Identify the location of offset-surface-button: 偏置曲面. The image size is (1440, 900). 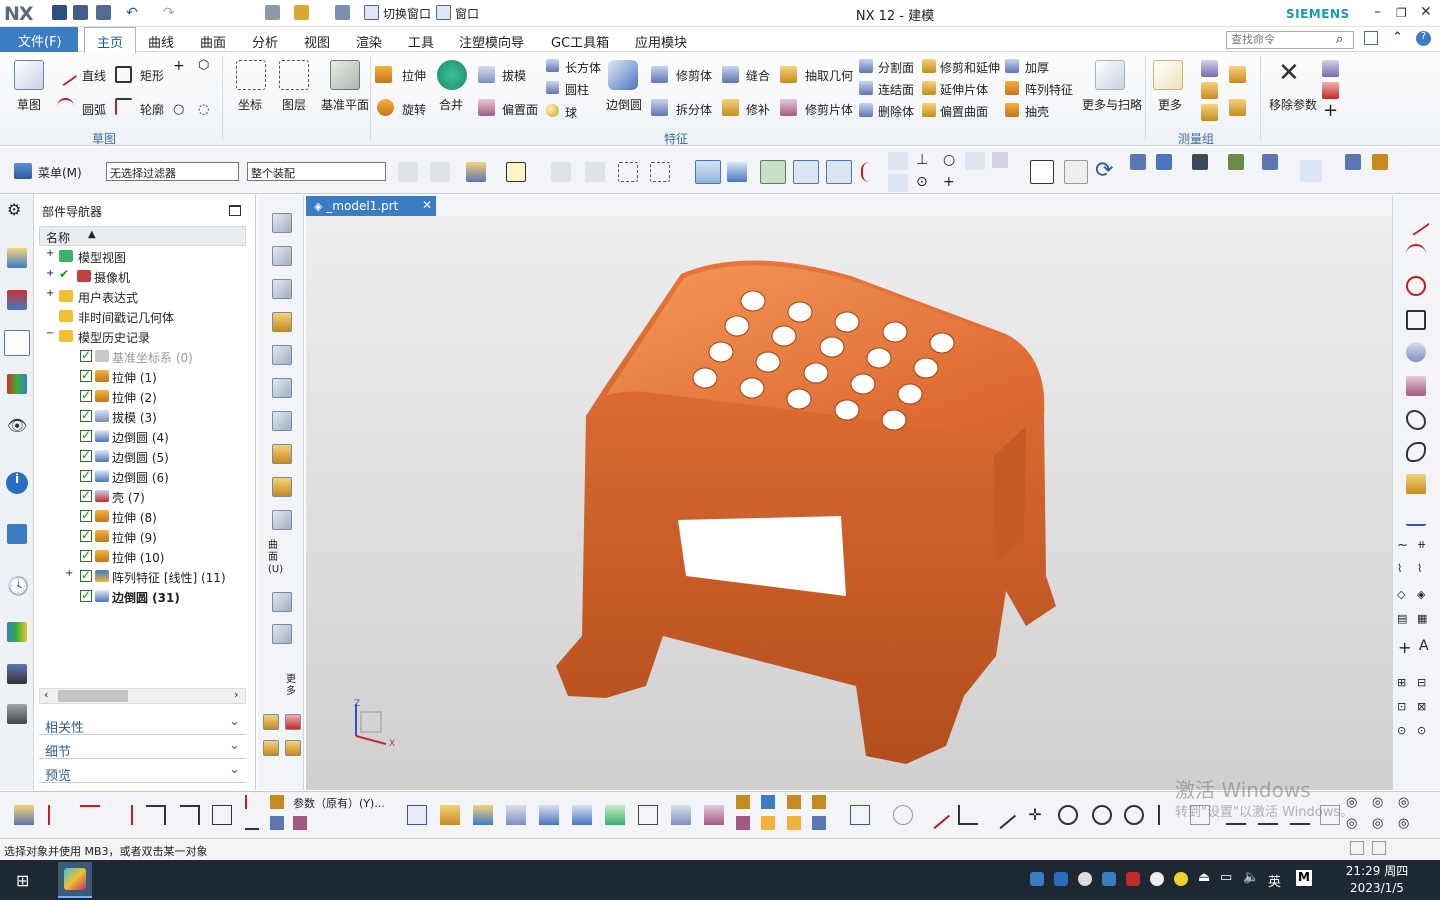
(964, 111).